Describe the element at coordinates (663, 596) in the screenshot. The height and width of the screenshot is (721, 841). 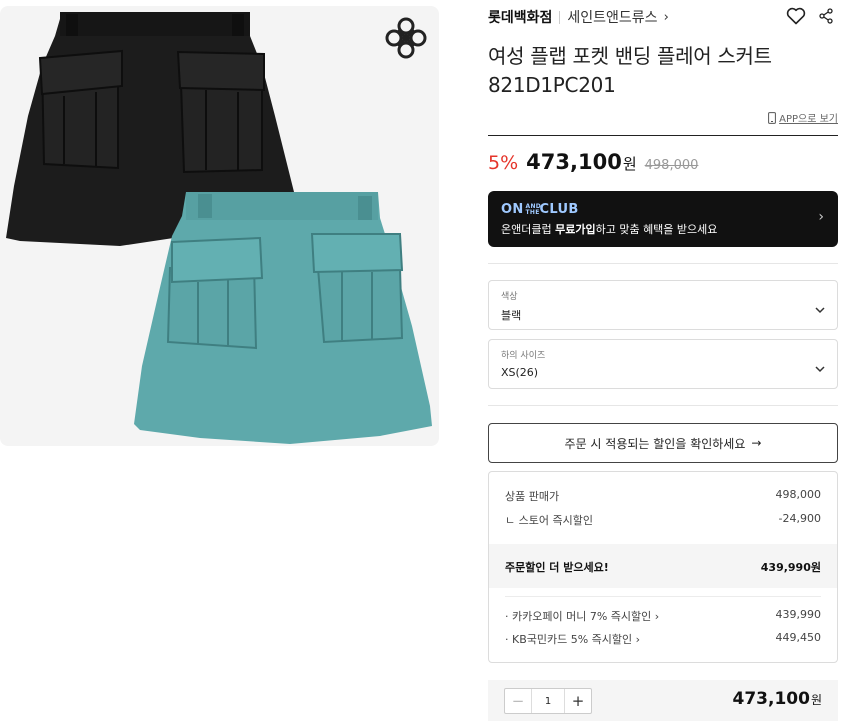
I see `card-divider` at that location.